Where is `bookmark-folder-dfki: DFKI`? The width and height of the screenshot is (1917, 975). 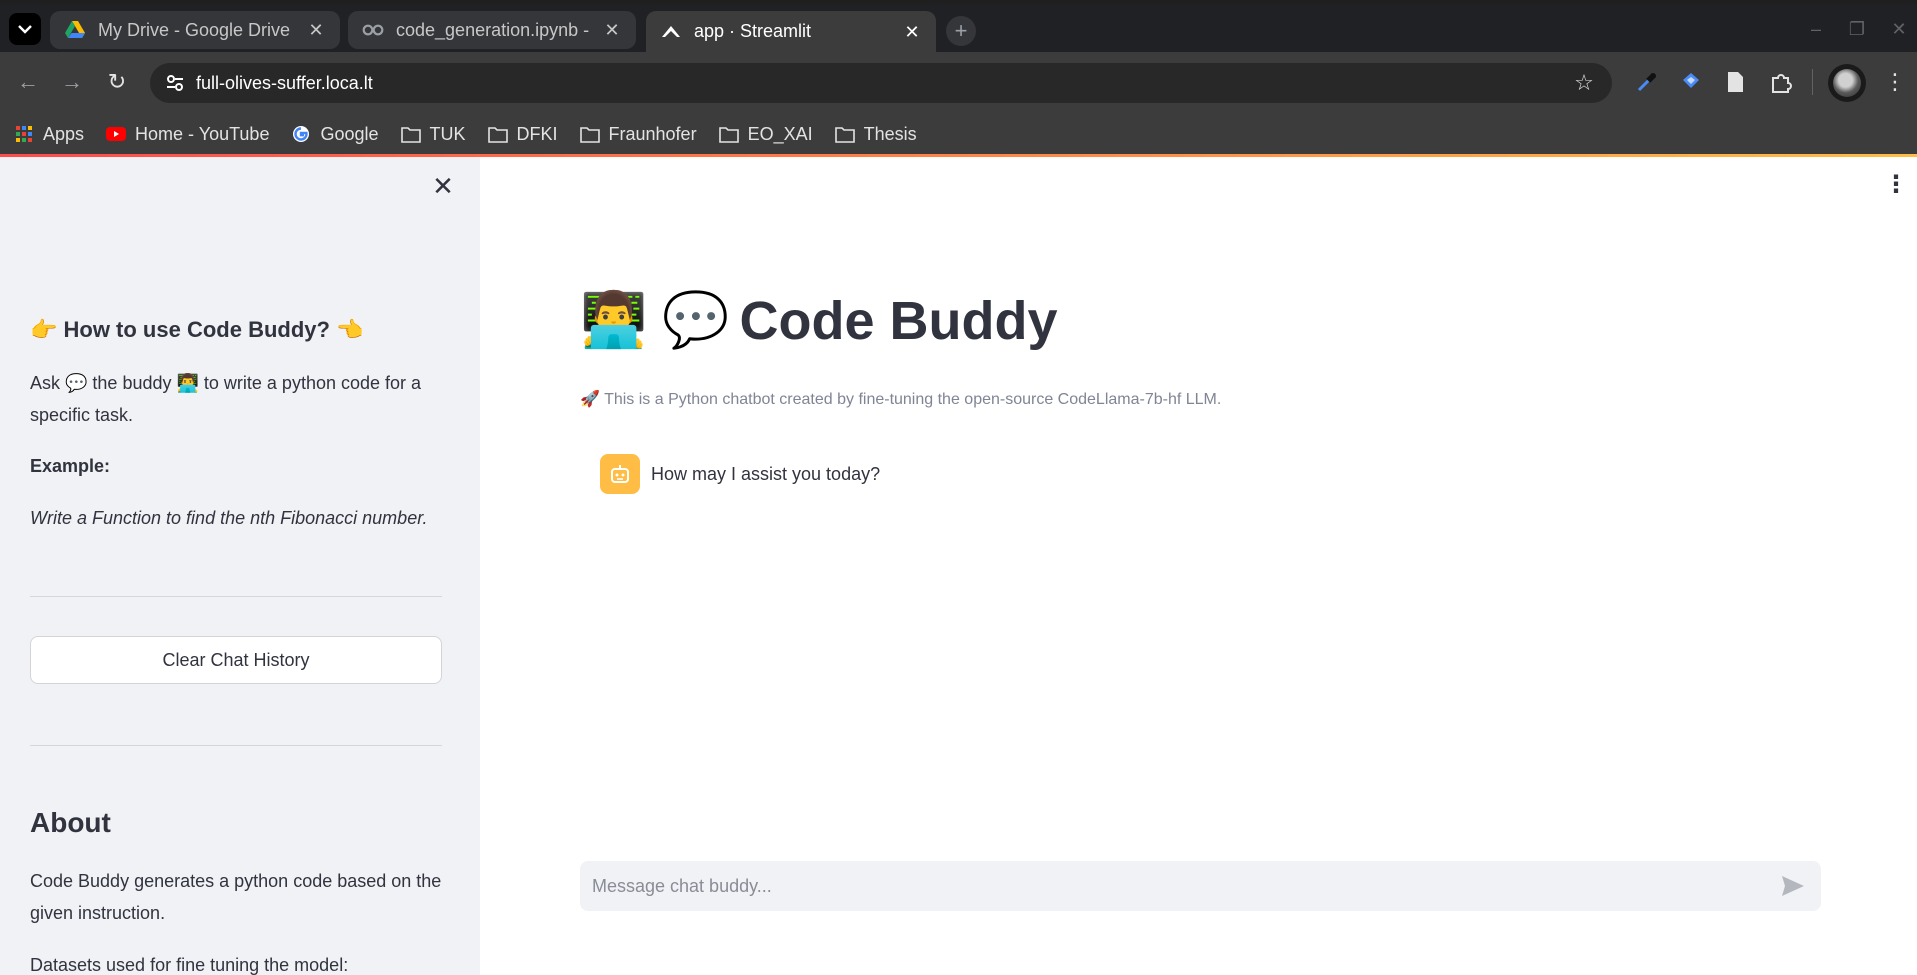 bookmark-folder-dfki: DFKI is located at coordinates (522, 134).